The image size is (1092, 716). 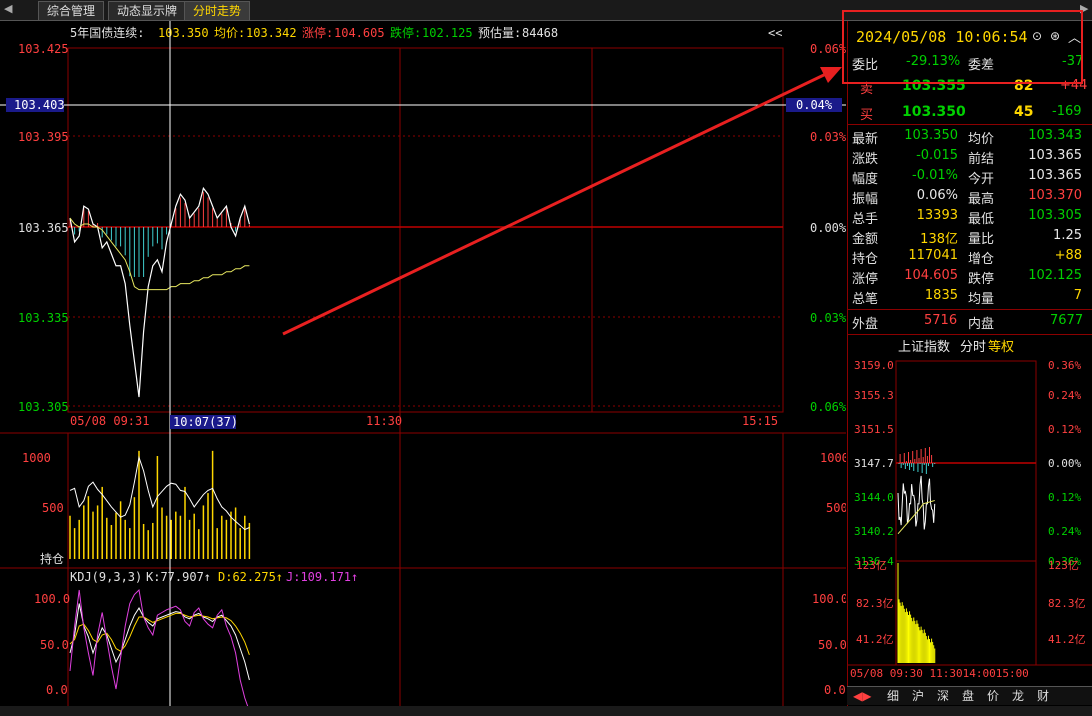 What do you see at coordinates (918, 696) in the screenshot?
I see `bottom-tab: 沪` at bounding box center [918, 696].